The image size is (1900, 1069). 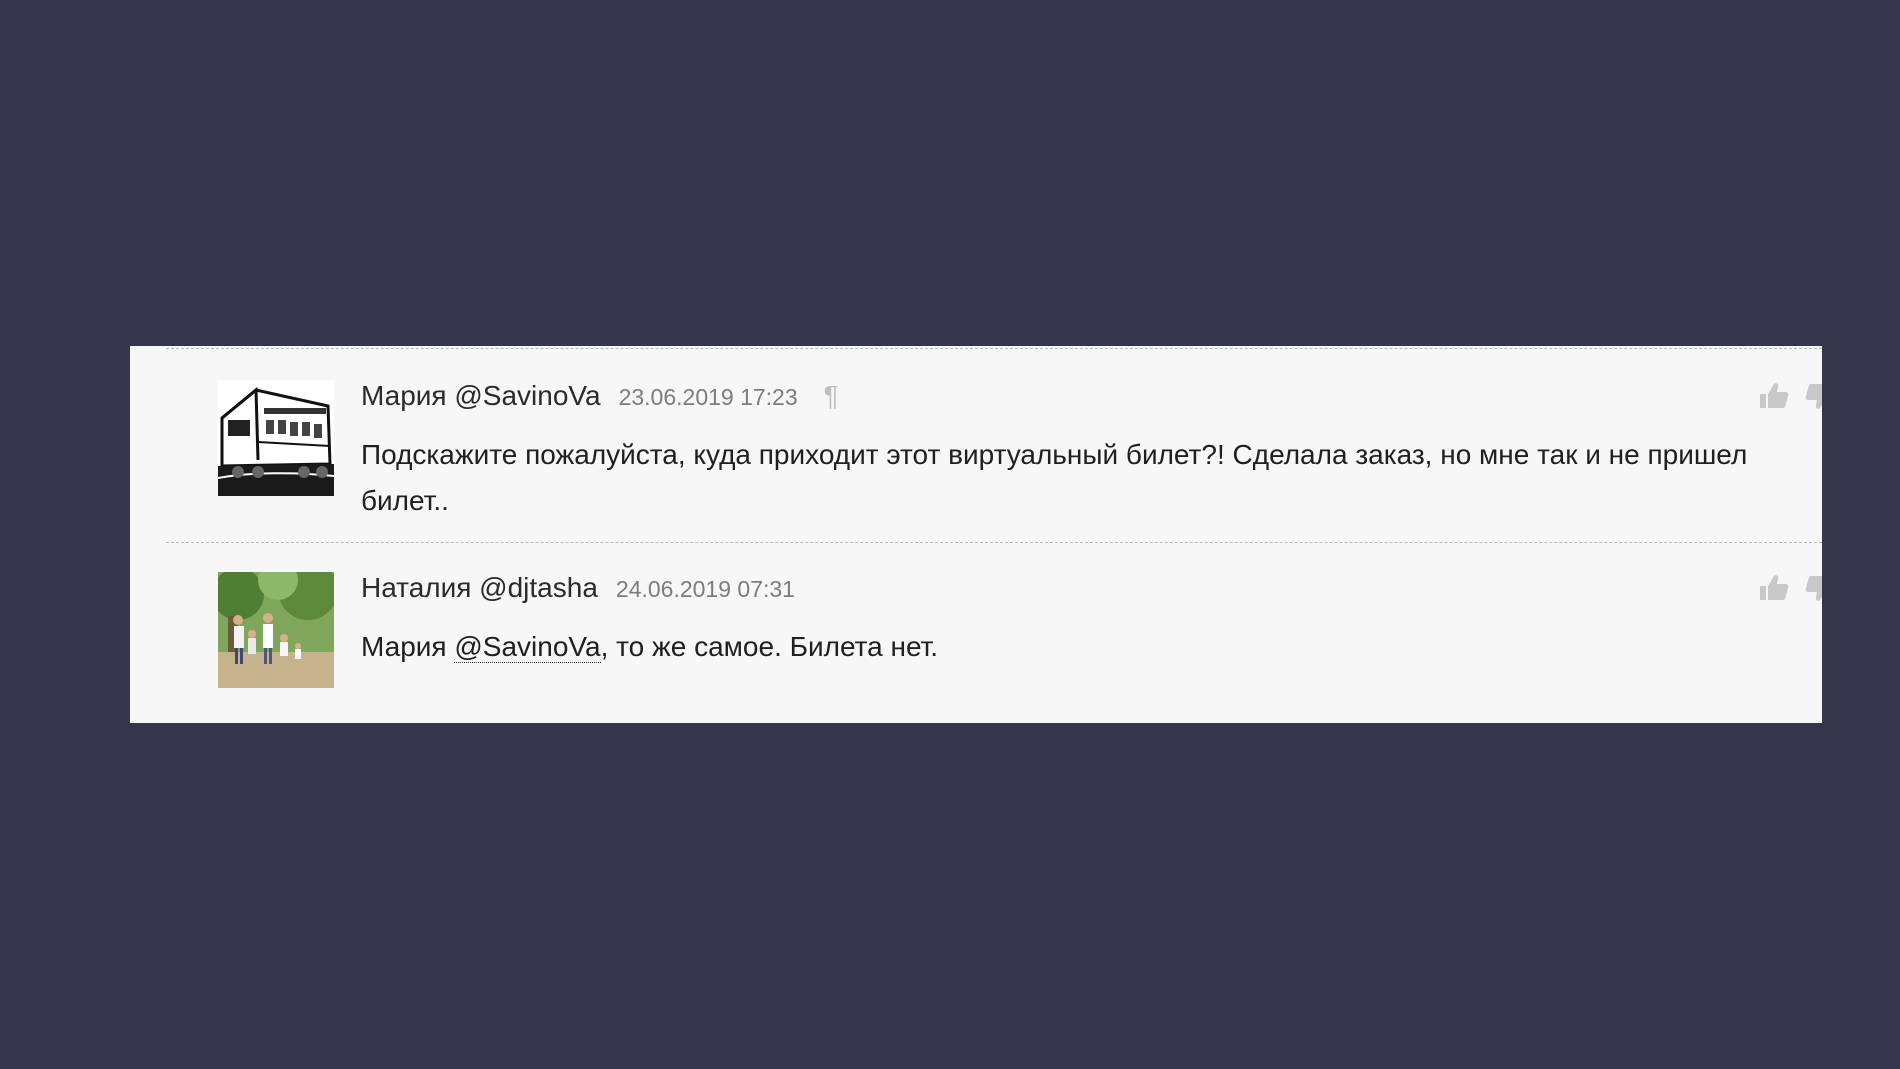 I want to click on family-photo-avatar, so click(x=276, y=630).